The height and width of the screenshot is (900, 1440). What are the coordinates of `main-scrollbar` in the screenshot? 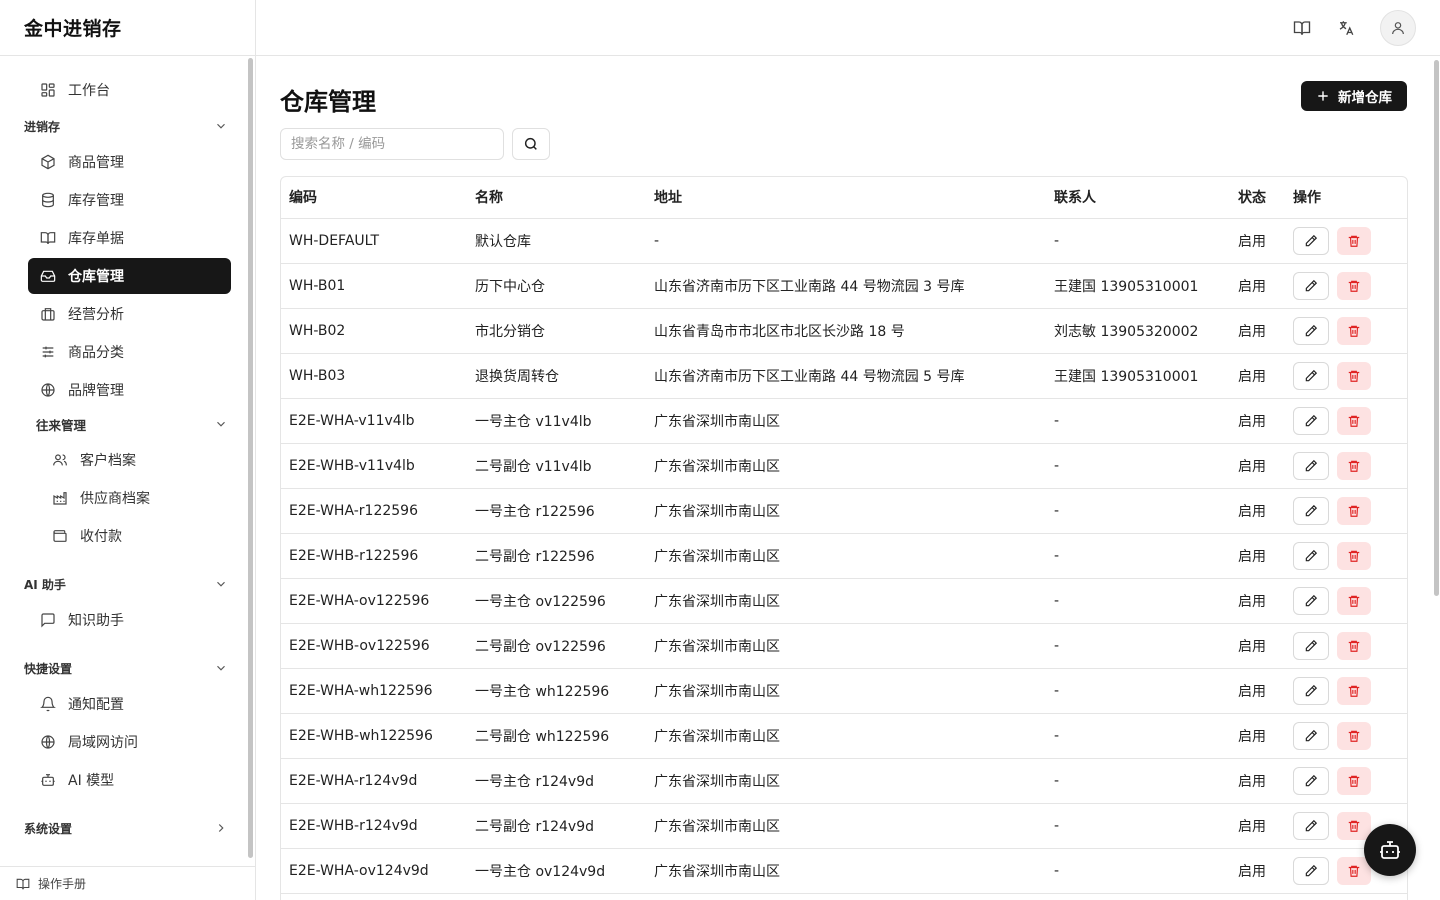 It's located at (1436, 328).